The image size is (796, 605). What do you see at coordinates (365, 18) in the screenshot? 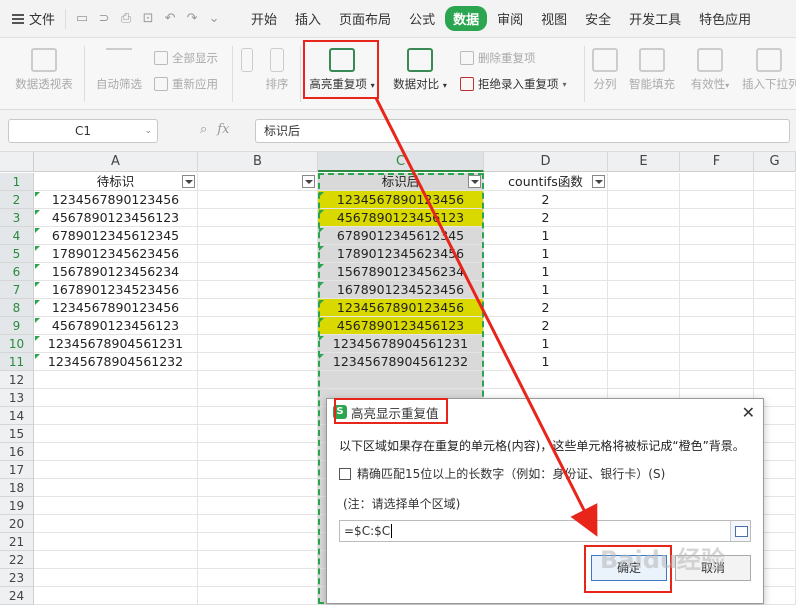
I see `tab-2: 页面布局` at bounding box center [365, 18].